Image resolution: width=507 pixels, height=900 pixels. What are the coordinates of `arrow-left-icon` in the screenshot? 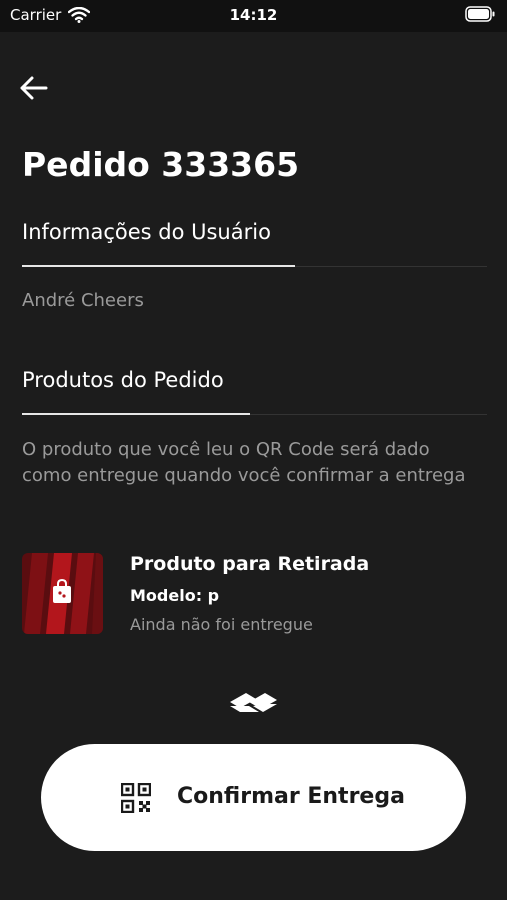 It's located at (34, 92).